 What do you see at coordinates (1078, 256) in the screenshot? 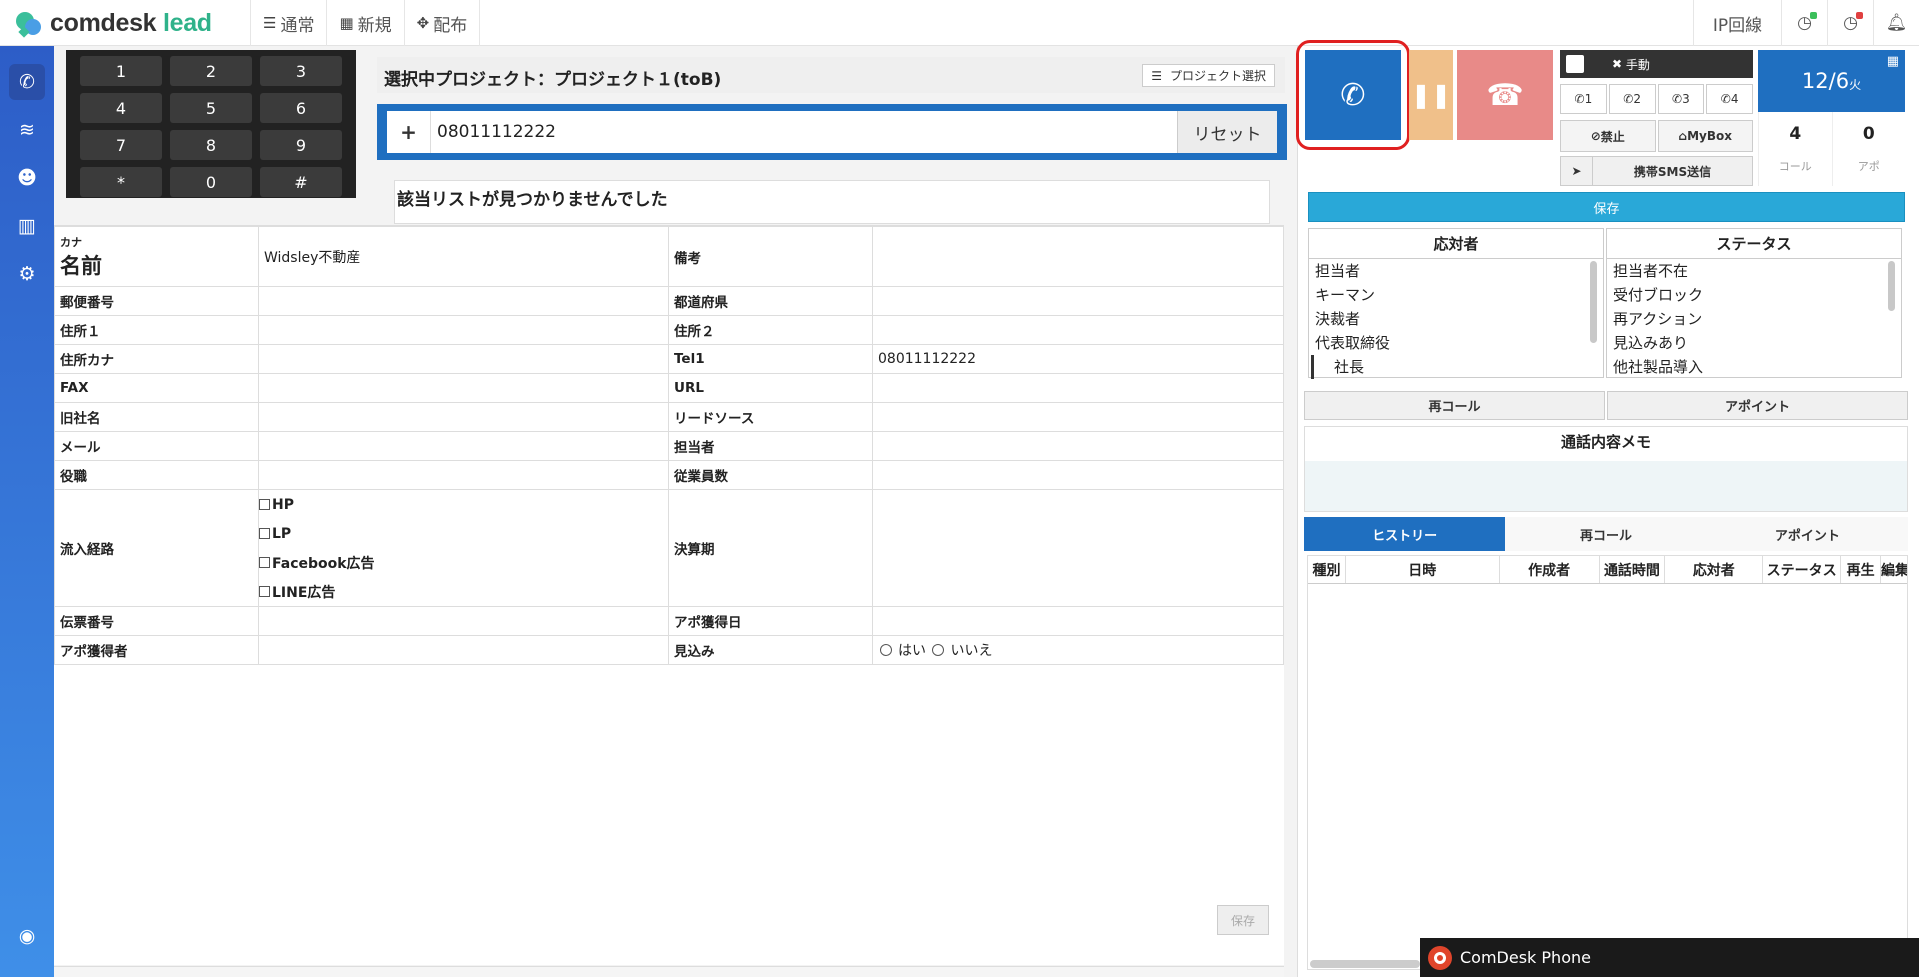
I see `remarks-field` at bounding box center [1078, 256].